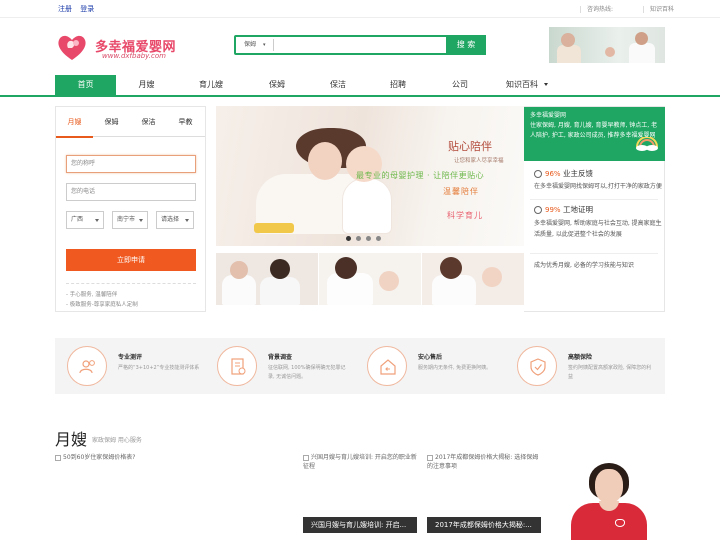 This screenshot has height=540, width=720. I want to click on district-select: 请选择, so click(175, 220).